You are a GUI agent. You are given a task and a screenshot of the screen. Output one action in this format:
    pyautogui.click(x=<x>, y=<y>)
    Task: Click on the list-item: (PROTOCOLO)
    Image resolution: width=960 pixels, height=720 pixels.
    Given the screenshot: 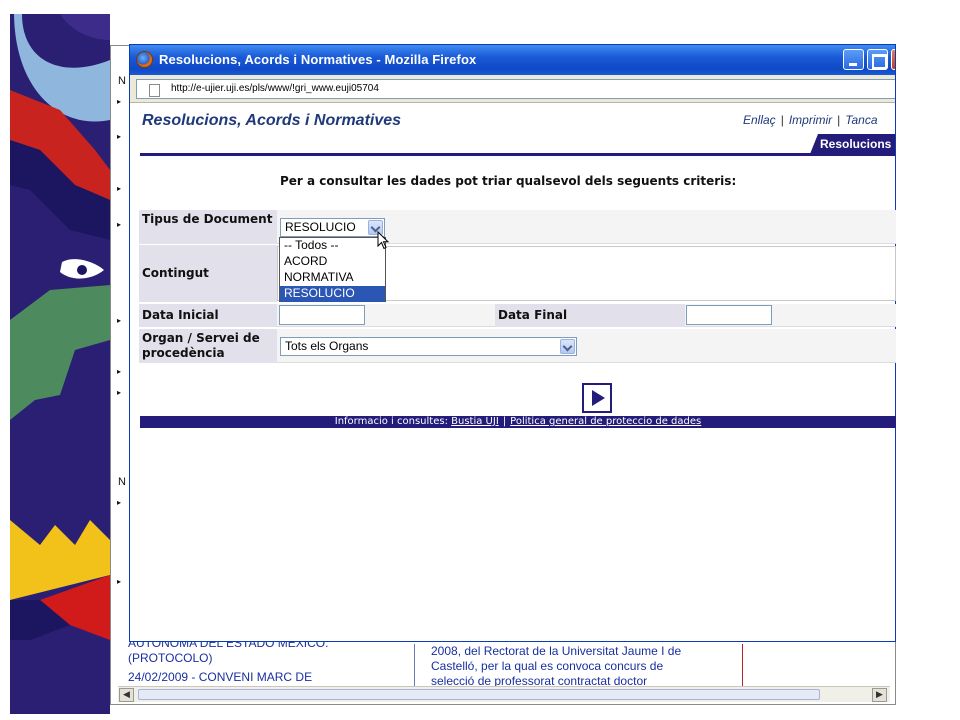 What is the action you would take?
    pyautogui.click(x=273, y=658)
    